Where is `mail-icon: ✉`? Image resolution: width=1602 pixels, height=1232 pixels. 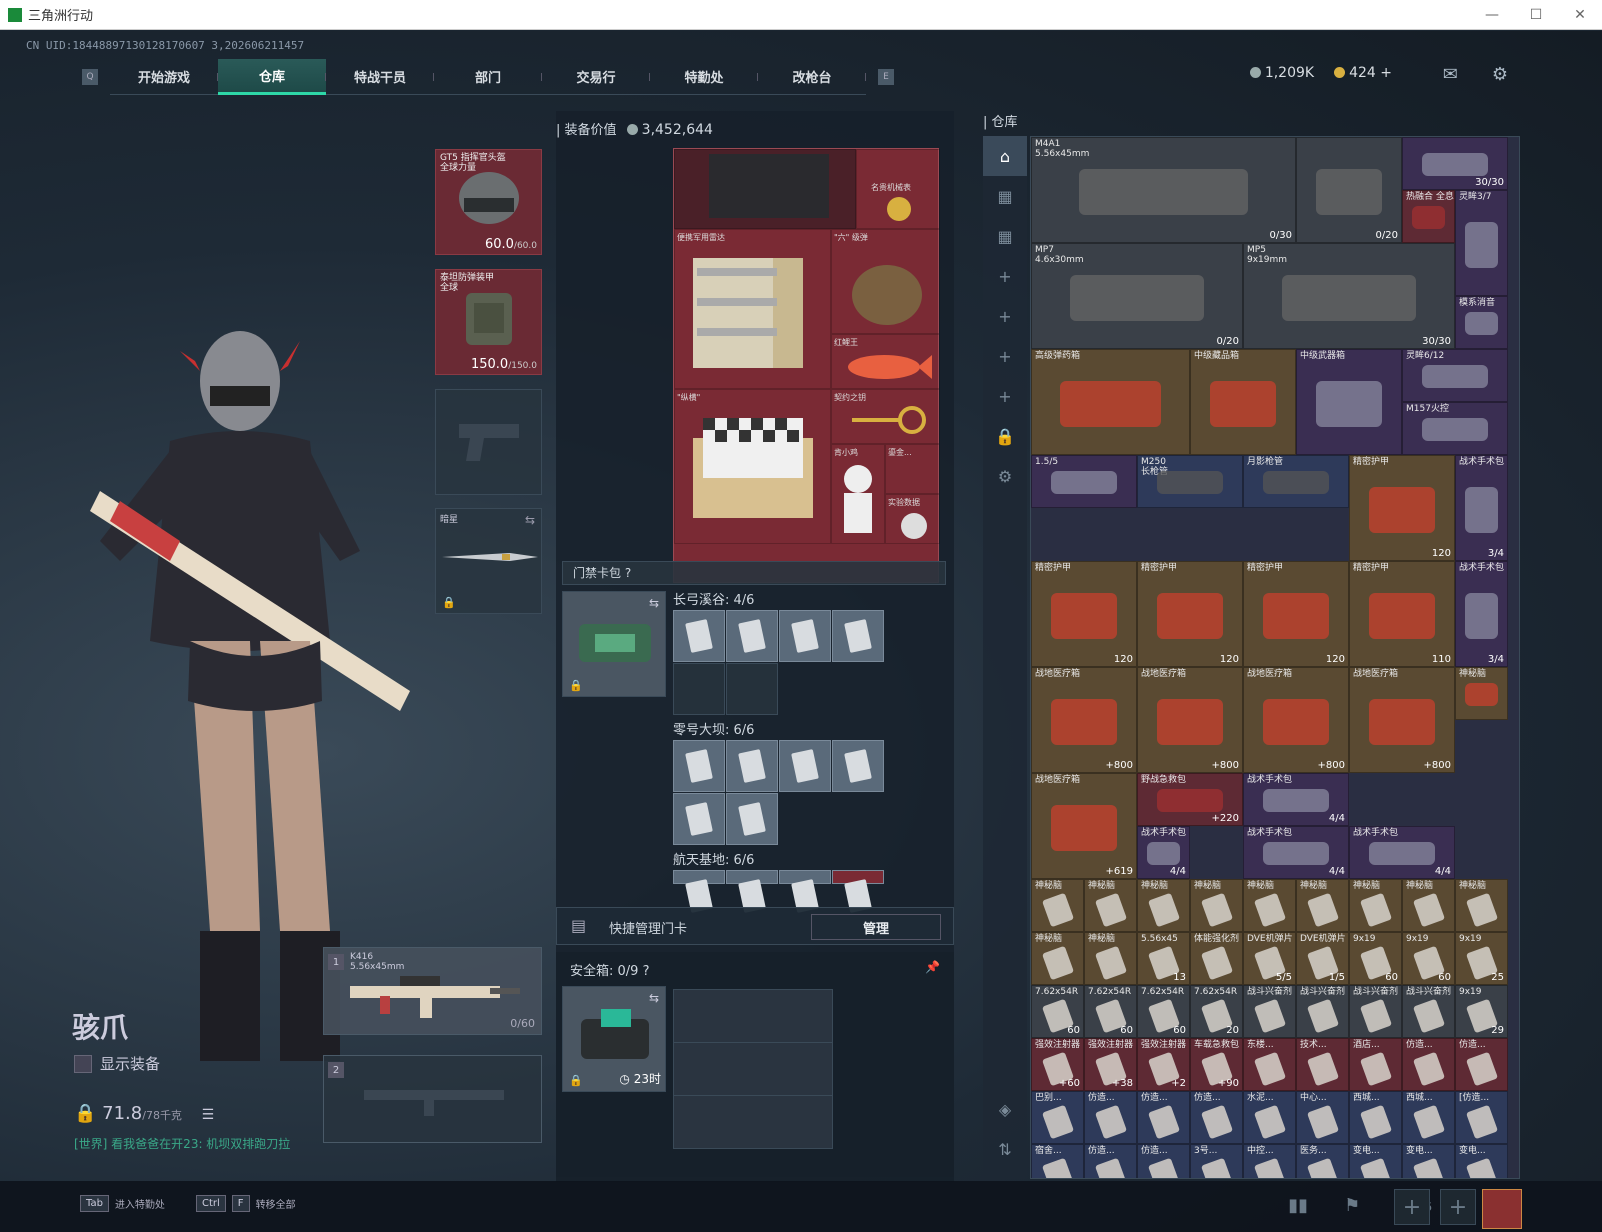 mail-icon: ✉ is located at coordinates (1450, 74).